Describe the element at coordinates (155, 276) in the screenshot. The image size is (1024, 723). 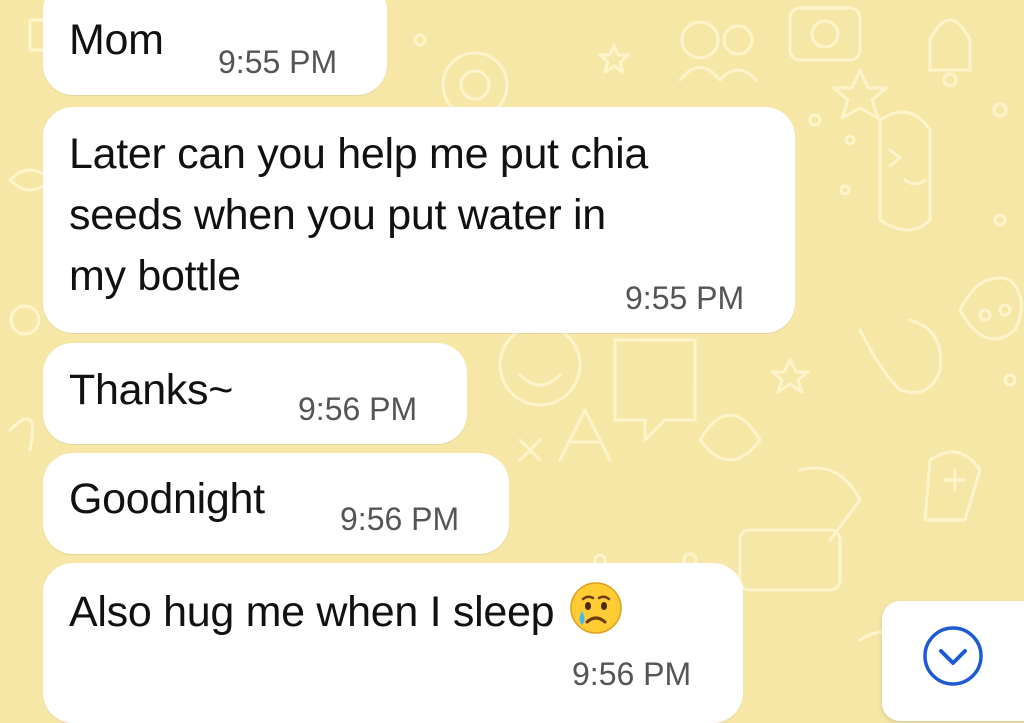
I see `message-text-line: my bottle` at that location.